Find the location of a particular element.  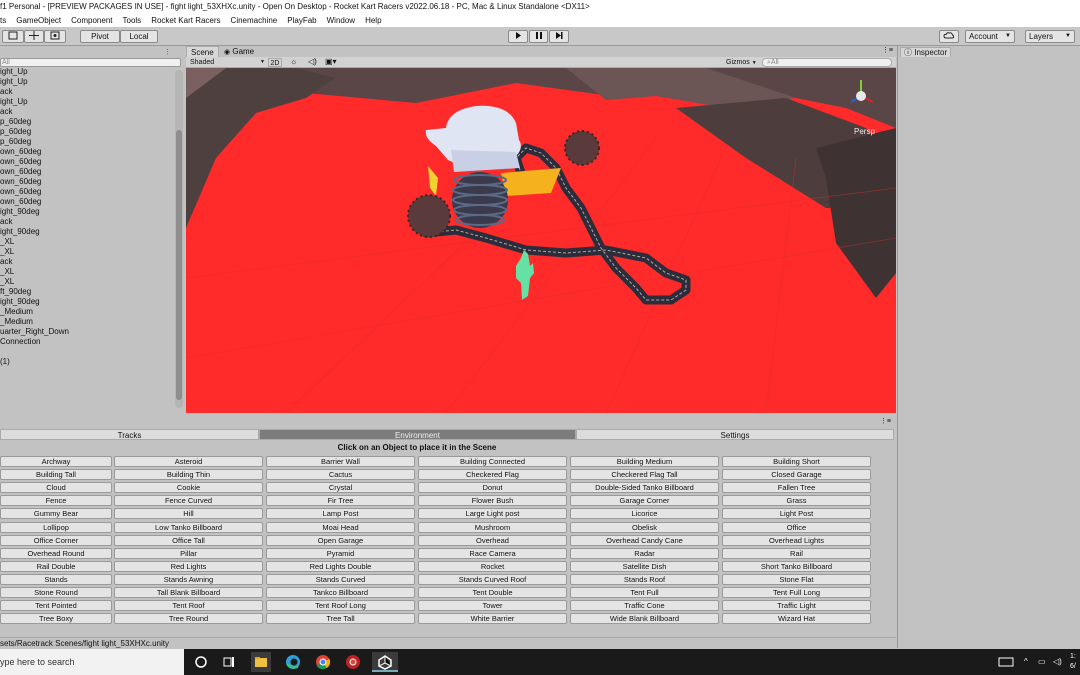

place-object-button: Traffic Light is located at coordinates (796, 606).